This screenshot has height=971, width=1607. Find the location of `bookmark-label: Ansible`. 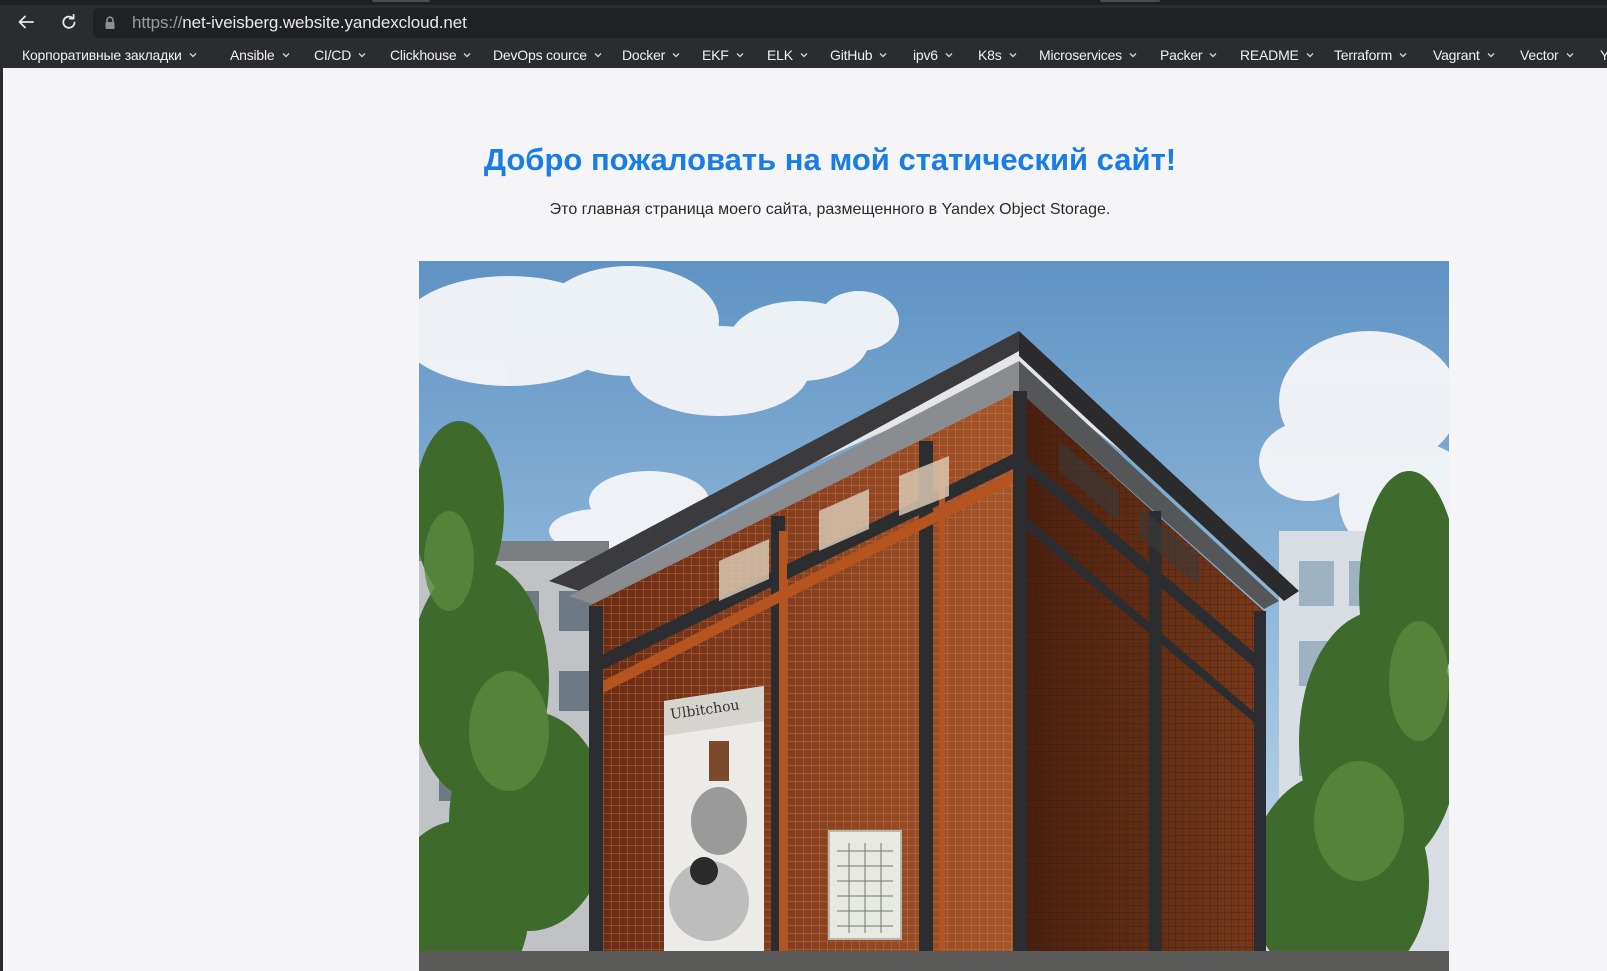

bookmark-label: Ansible is located at coordinates (252, 54).